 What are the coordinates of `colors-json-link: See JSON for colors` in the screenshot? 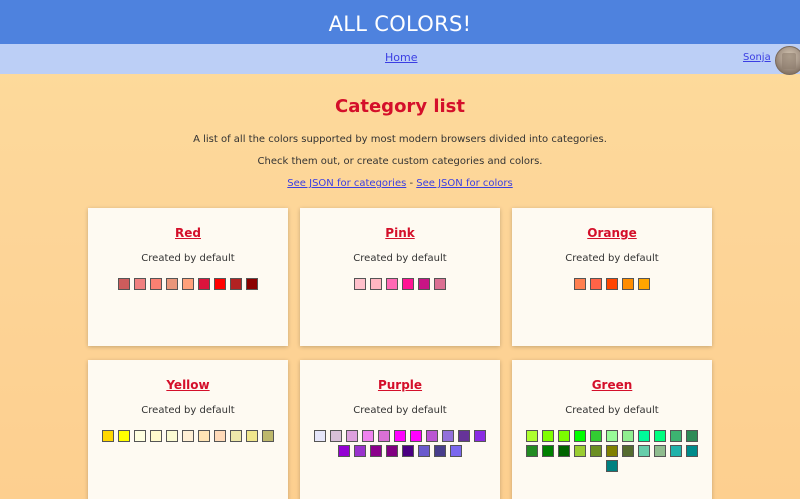 It's located at (464, 183).